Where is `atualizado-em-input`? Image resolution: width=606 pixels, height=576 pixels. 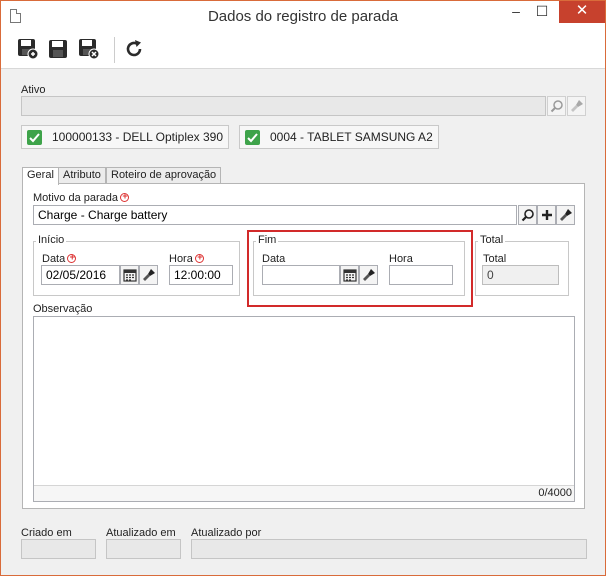 atualizado-em-input is located at coordinates (143, 549).